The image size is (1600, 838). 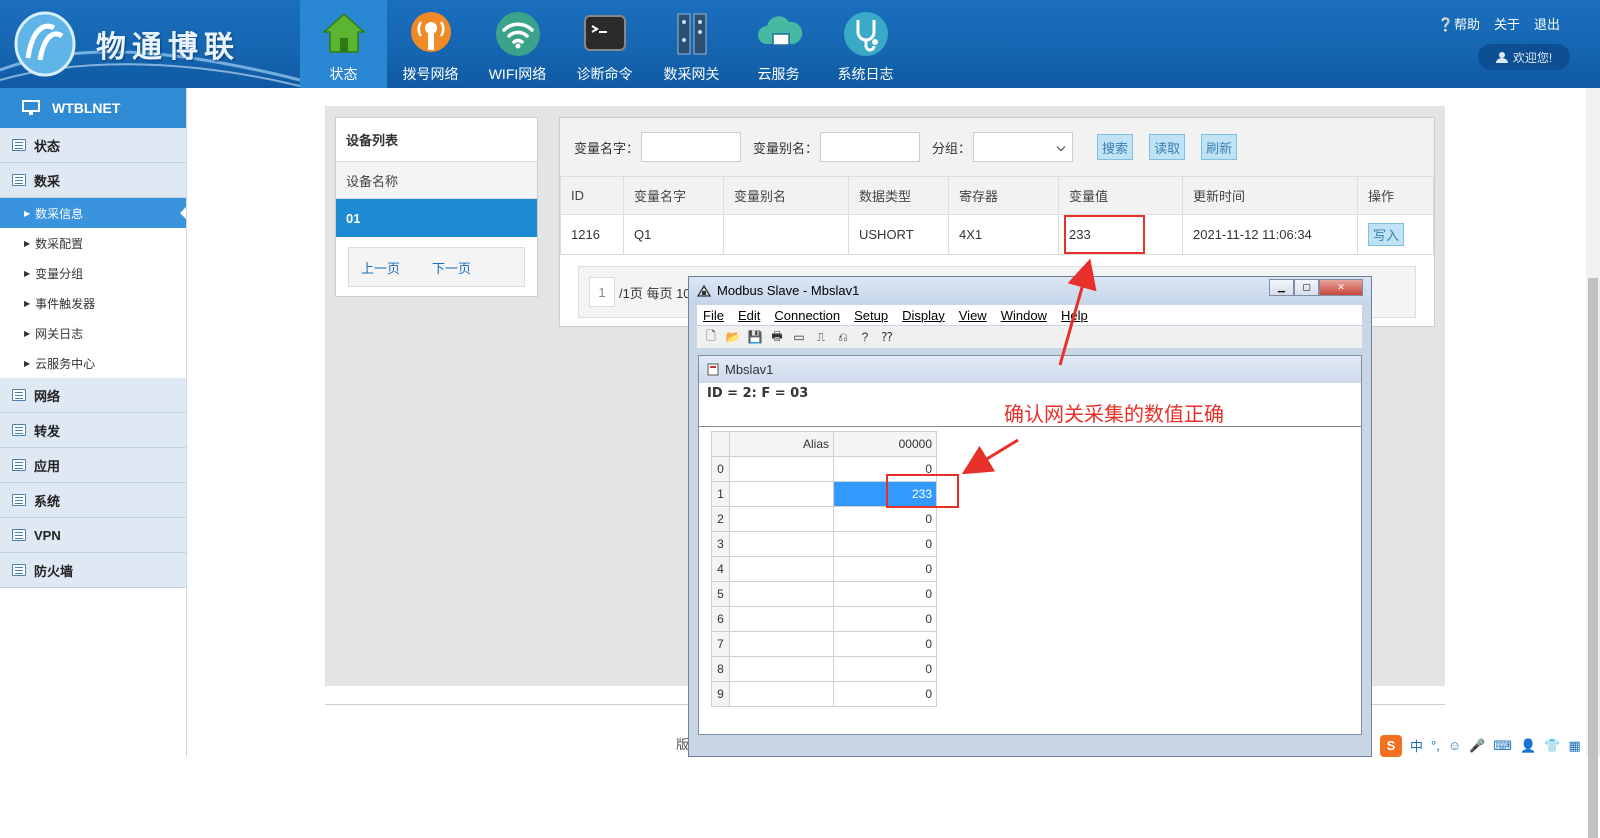 I want to click on child-titlebar: Mbslav1, so click(x=1030, y=369).